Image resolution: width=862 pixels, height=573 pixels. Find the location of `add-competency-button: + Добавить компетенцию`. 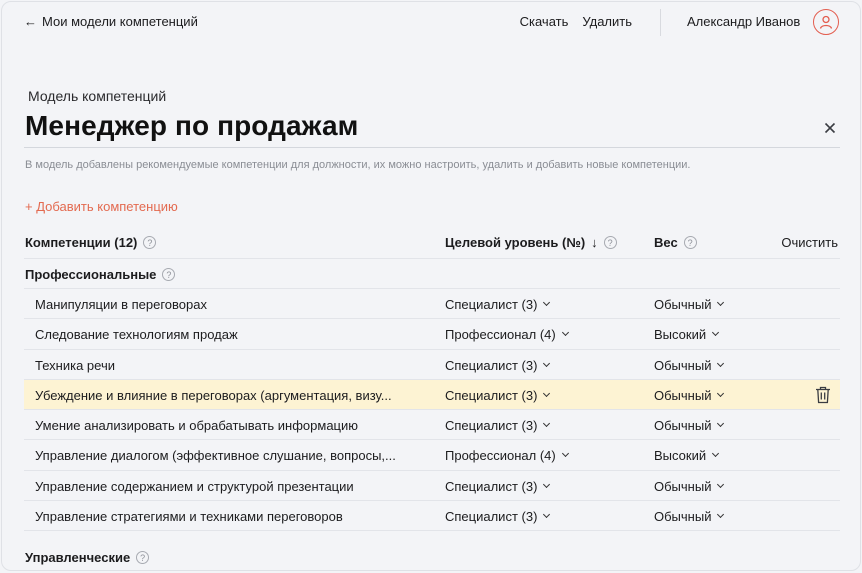

add-competency-button: + Добавить компетенцию is located at coordinates (101, 206).